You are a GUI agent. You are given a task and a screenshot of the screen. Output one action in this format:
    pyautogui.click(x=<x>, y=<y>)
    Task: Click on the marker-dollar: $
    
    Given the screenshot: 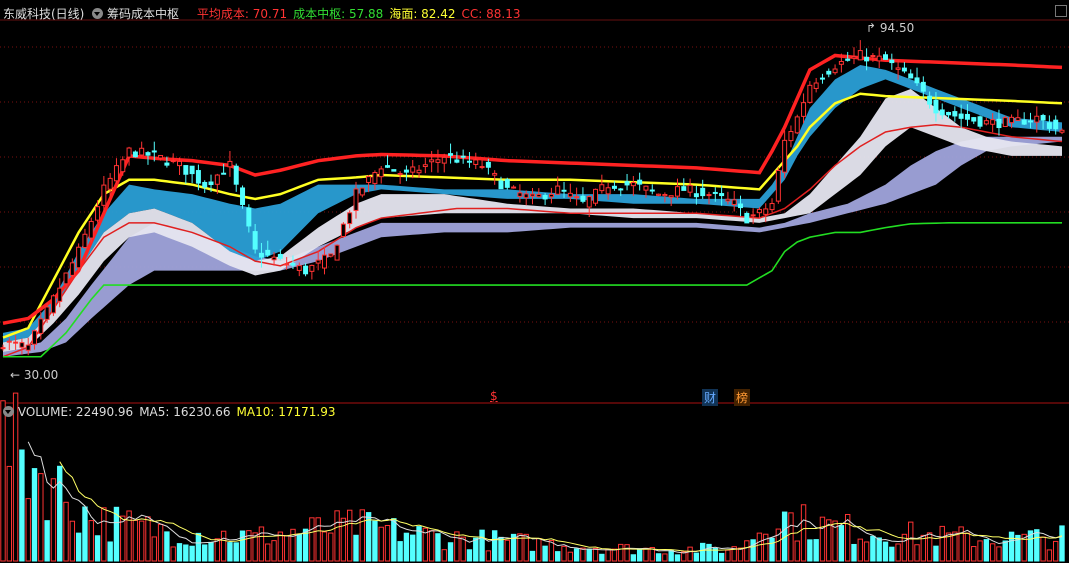 What is the action you would take?
    pyautogui.click(x=494, y=396)
    